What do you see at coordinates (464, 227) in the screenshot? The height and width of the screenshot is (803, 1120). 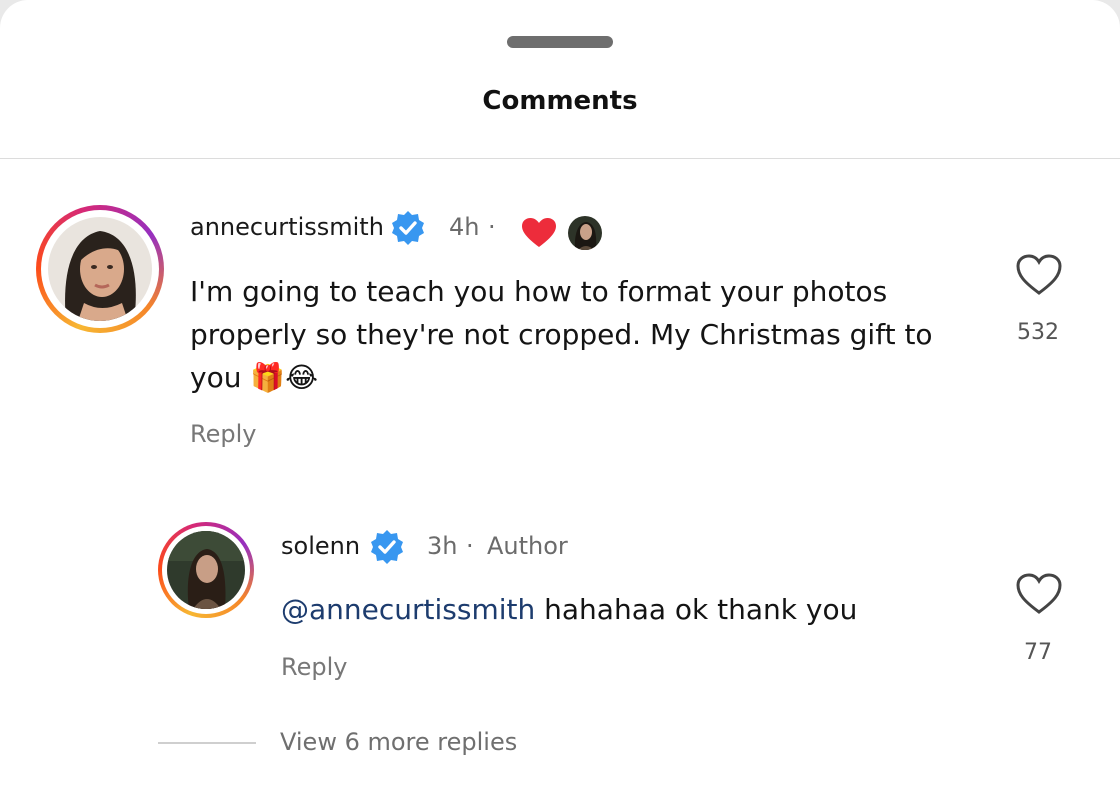 I see `comment-time: 4h` at bounding box center [464, 227].